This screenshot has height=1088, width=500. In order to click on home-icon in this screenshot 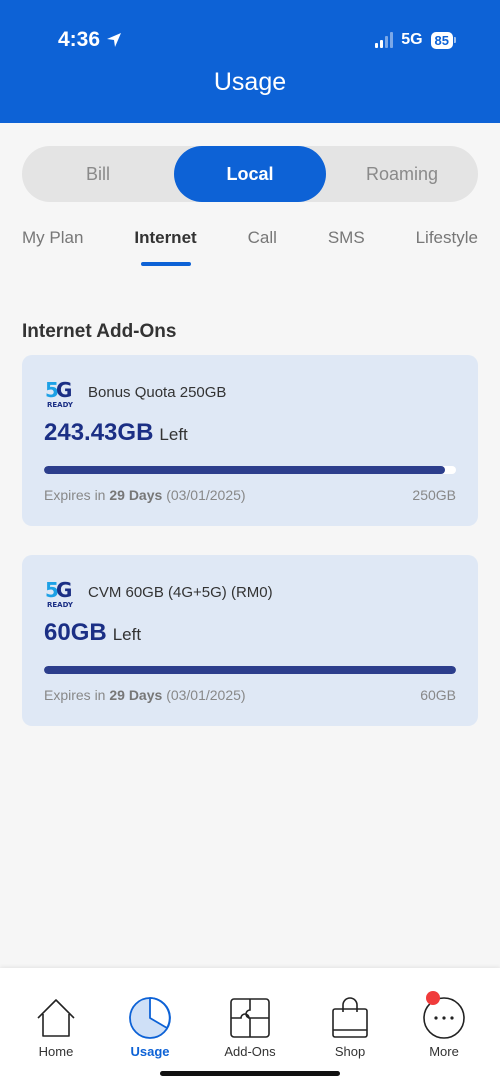, I will do `click(56, 1018)`.